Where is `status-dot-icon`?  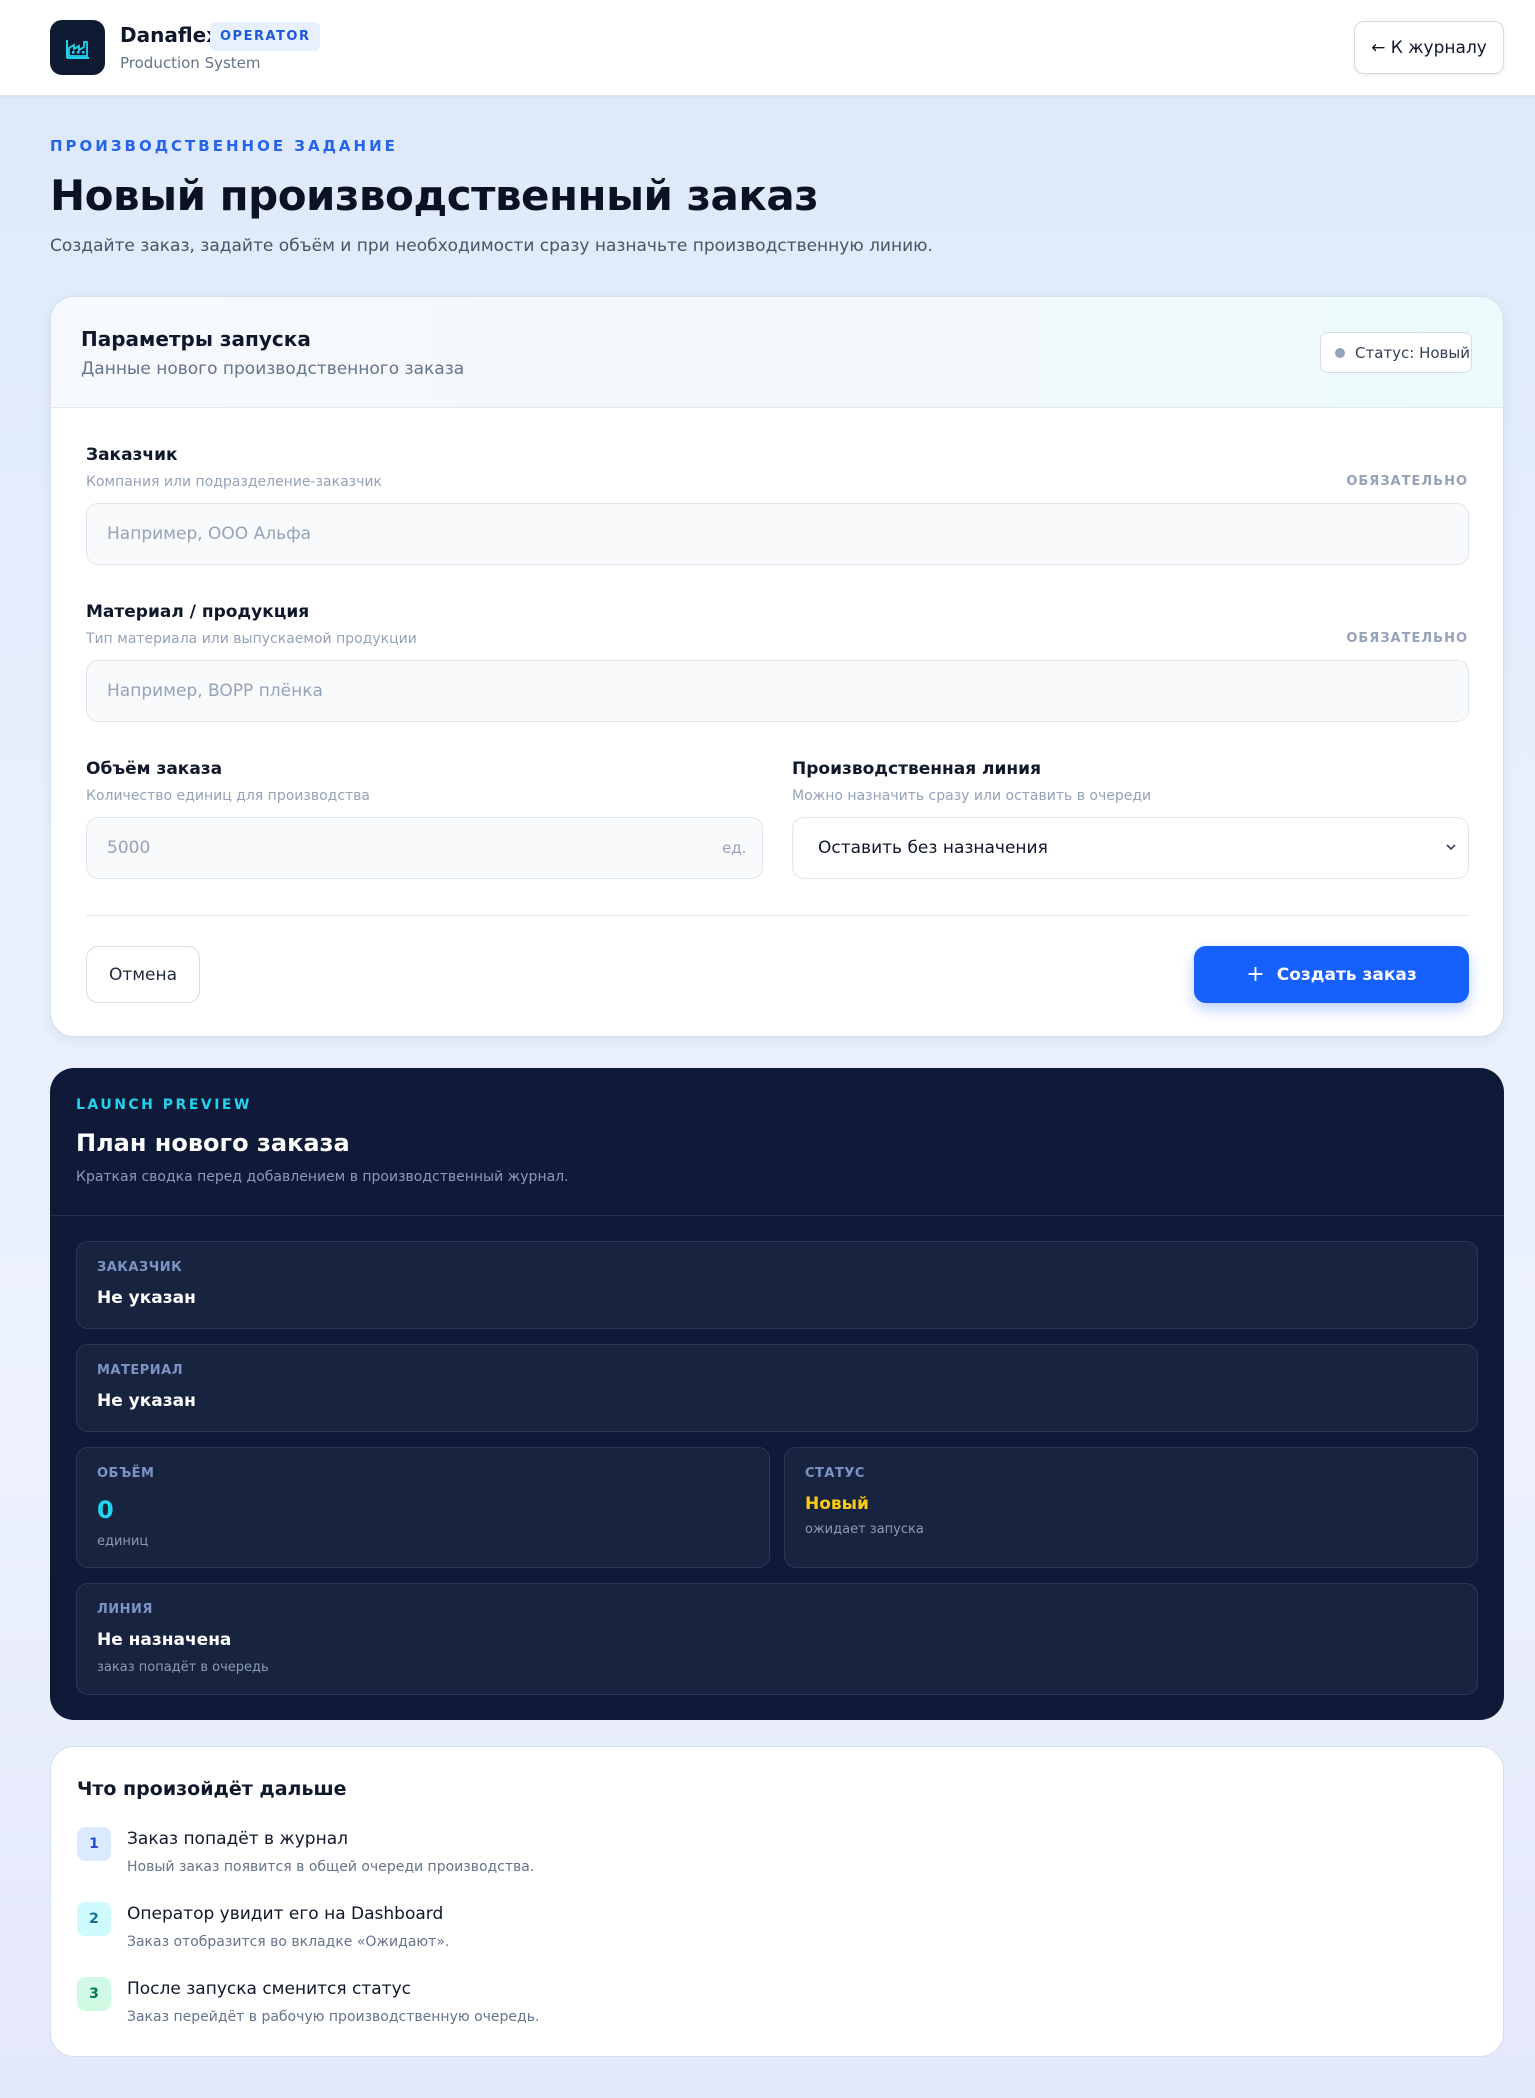 status-dot-icon is located at coordinates (1340, 352).